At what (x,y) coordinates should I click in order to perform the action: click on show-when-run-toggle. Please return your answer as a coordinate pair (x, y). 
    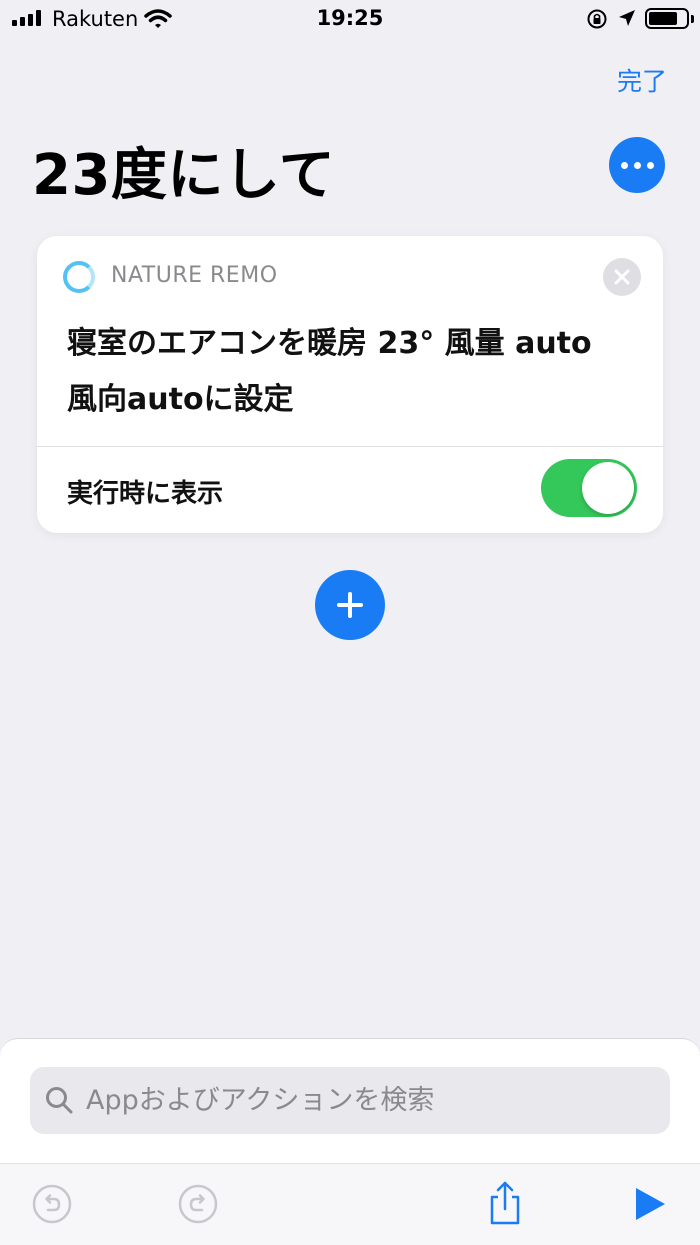
    Looking at the image, I should click on (589, 488).